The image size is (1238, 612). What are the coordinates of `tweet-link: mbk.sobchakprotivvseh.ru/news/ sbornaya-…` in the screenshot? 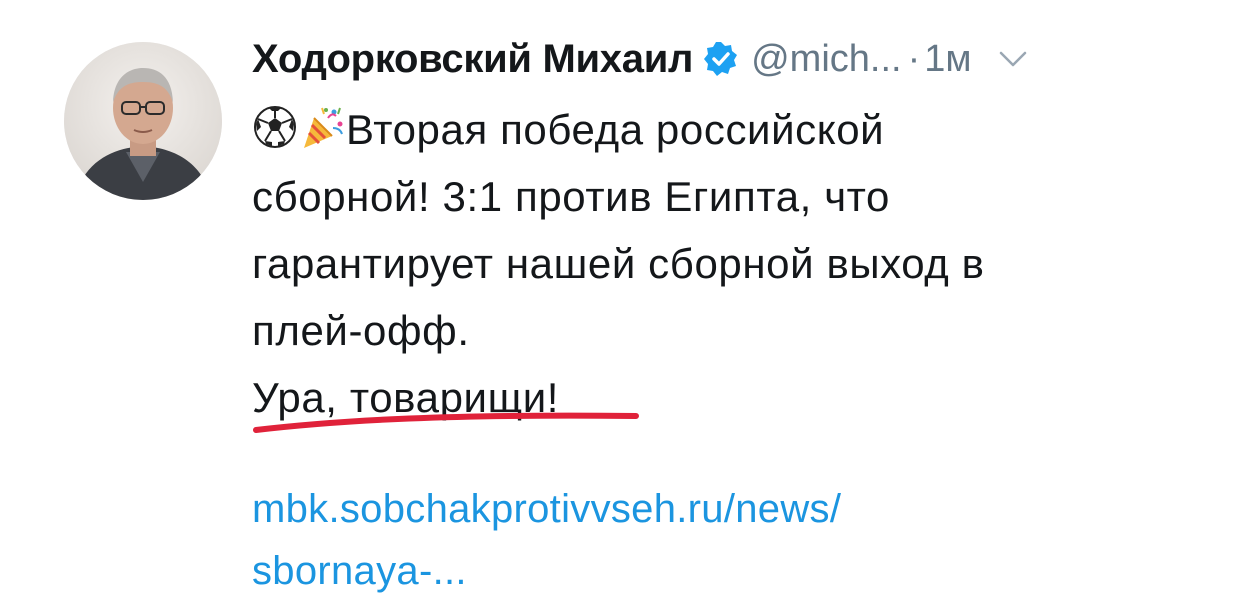 It's located at (546, 540).